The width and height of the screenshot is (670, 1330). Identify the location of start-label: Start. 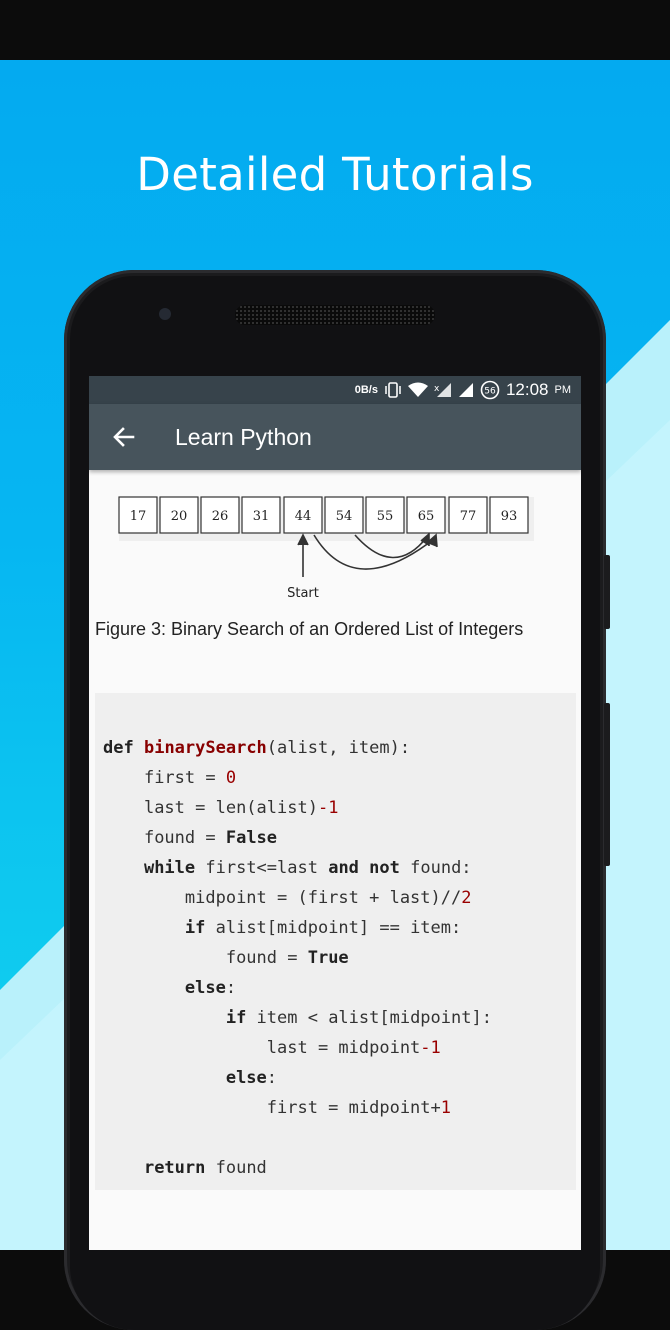
(303, 593).